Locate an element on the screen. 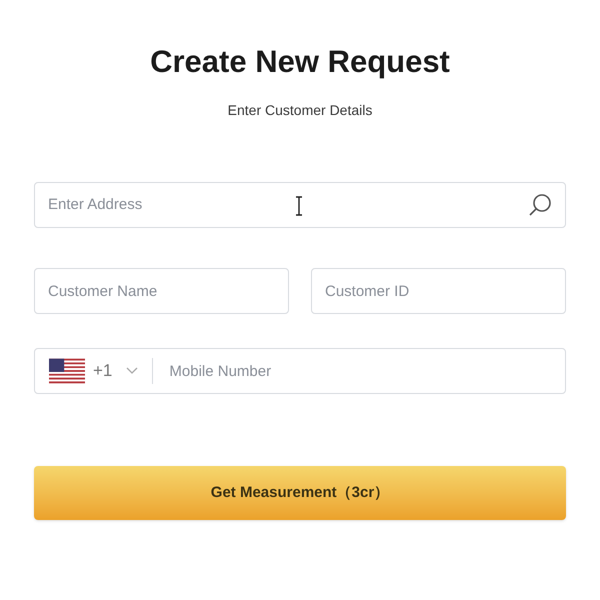 Image resolution: width=600 pixels, height=600 pixels. get-measurement-button: Get Measurement（3cr） is located at coordinates (300, 493).